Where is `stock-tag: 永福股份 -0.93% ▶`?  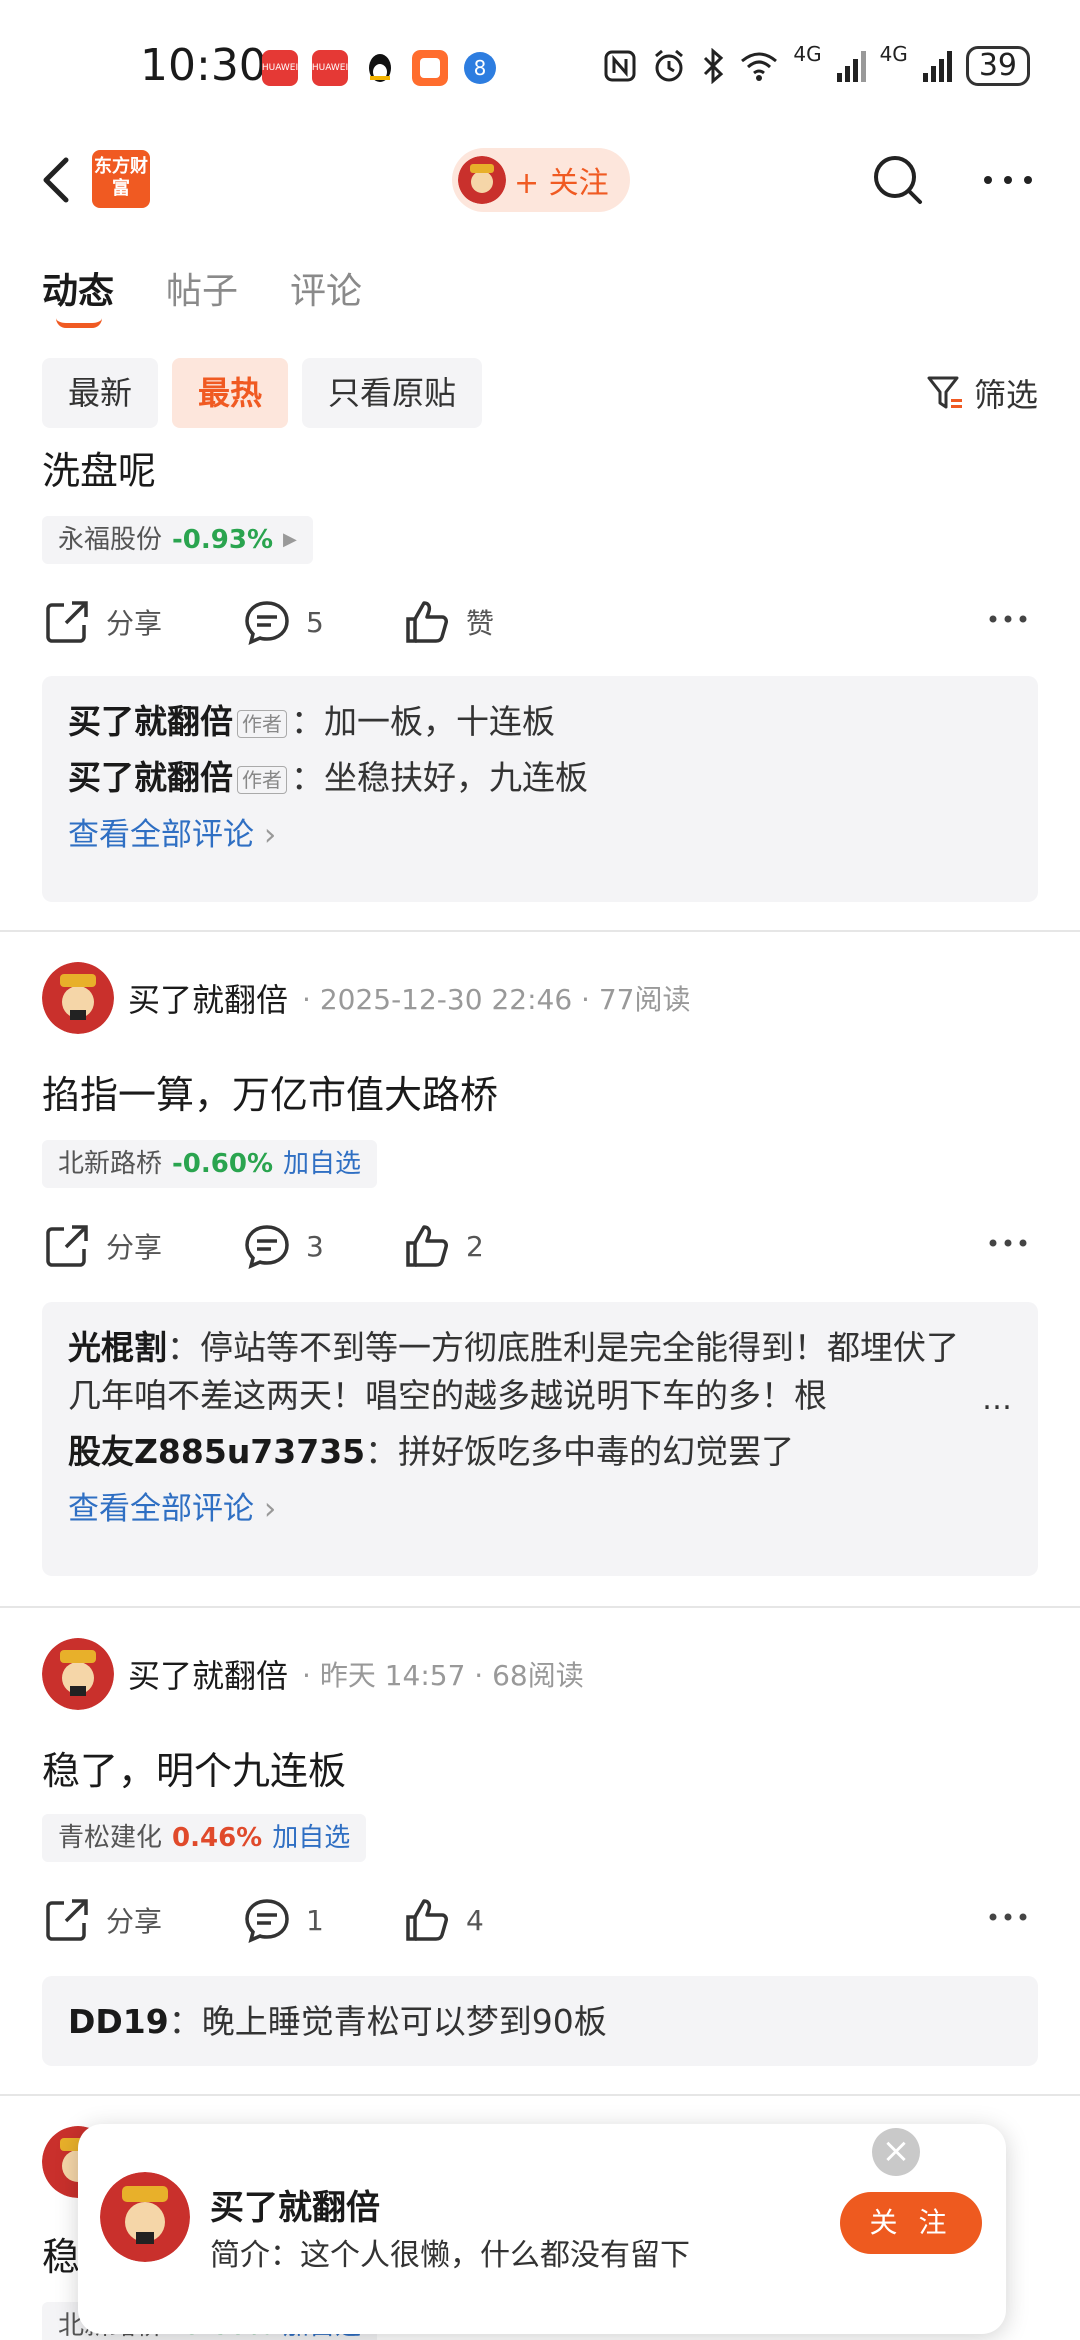
stock-tag: 永福股份 -0.93% ▶ is located at coordinates (177, 540).